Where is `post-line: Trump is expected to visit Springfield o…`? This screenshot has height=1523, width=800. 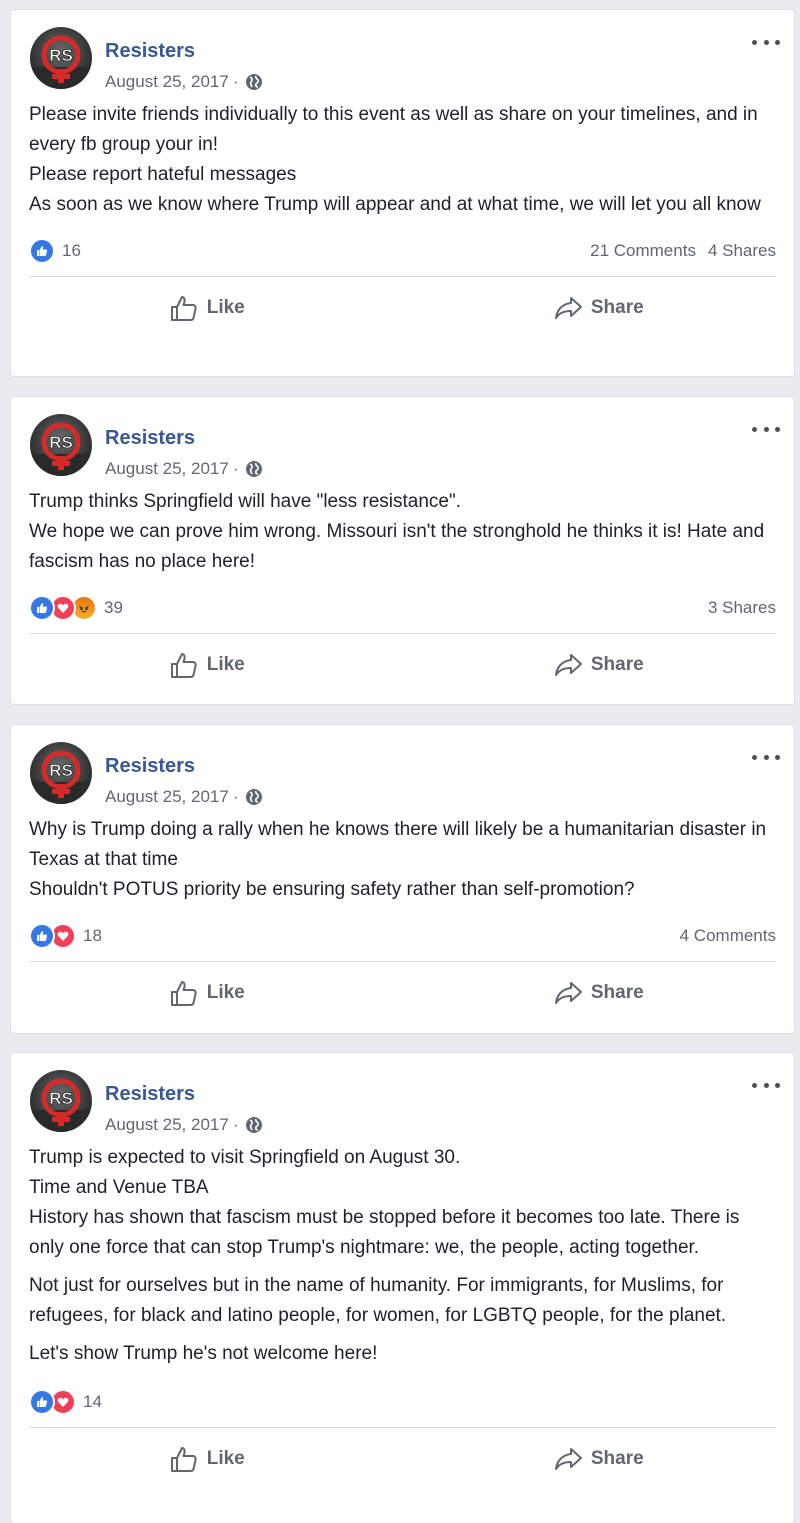 post-line: Trump is expected to visit Springfield o… is located at coordinates (245, 1157).